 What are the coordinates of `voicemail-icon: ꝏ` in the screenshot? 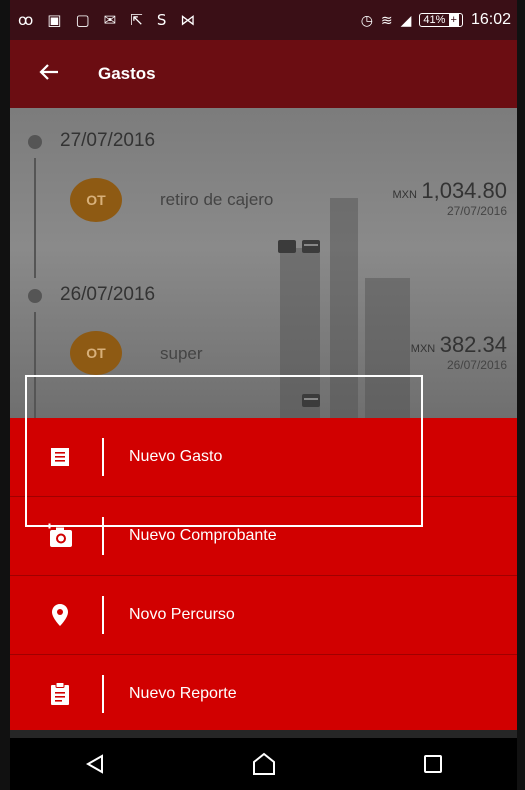 It's located at (26, 20).